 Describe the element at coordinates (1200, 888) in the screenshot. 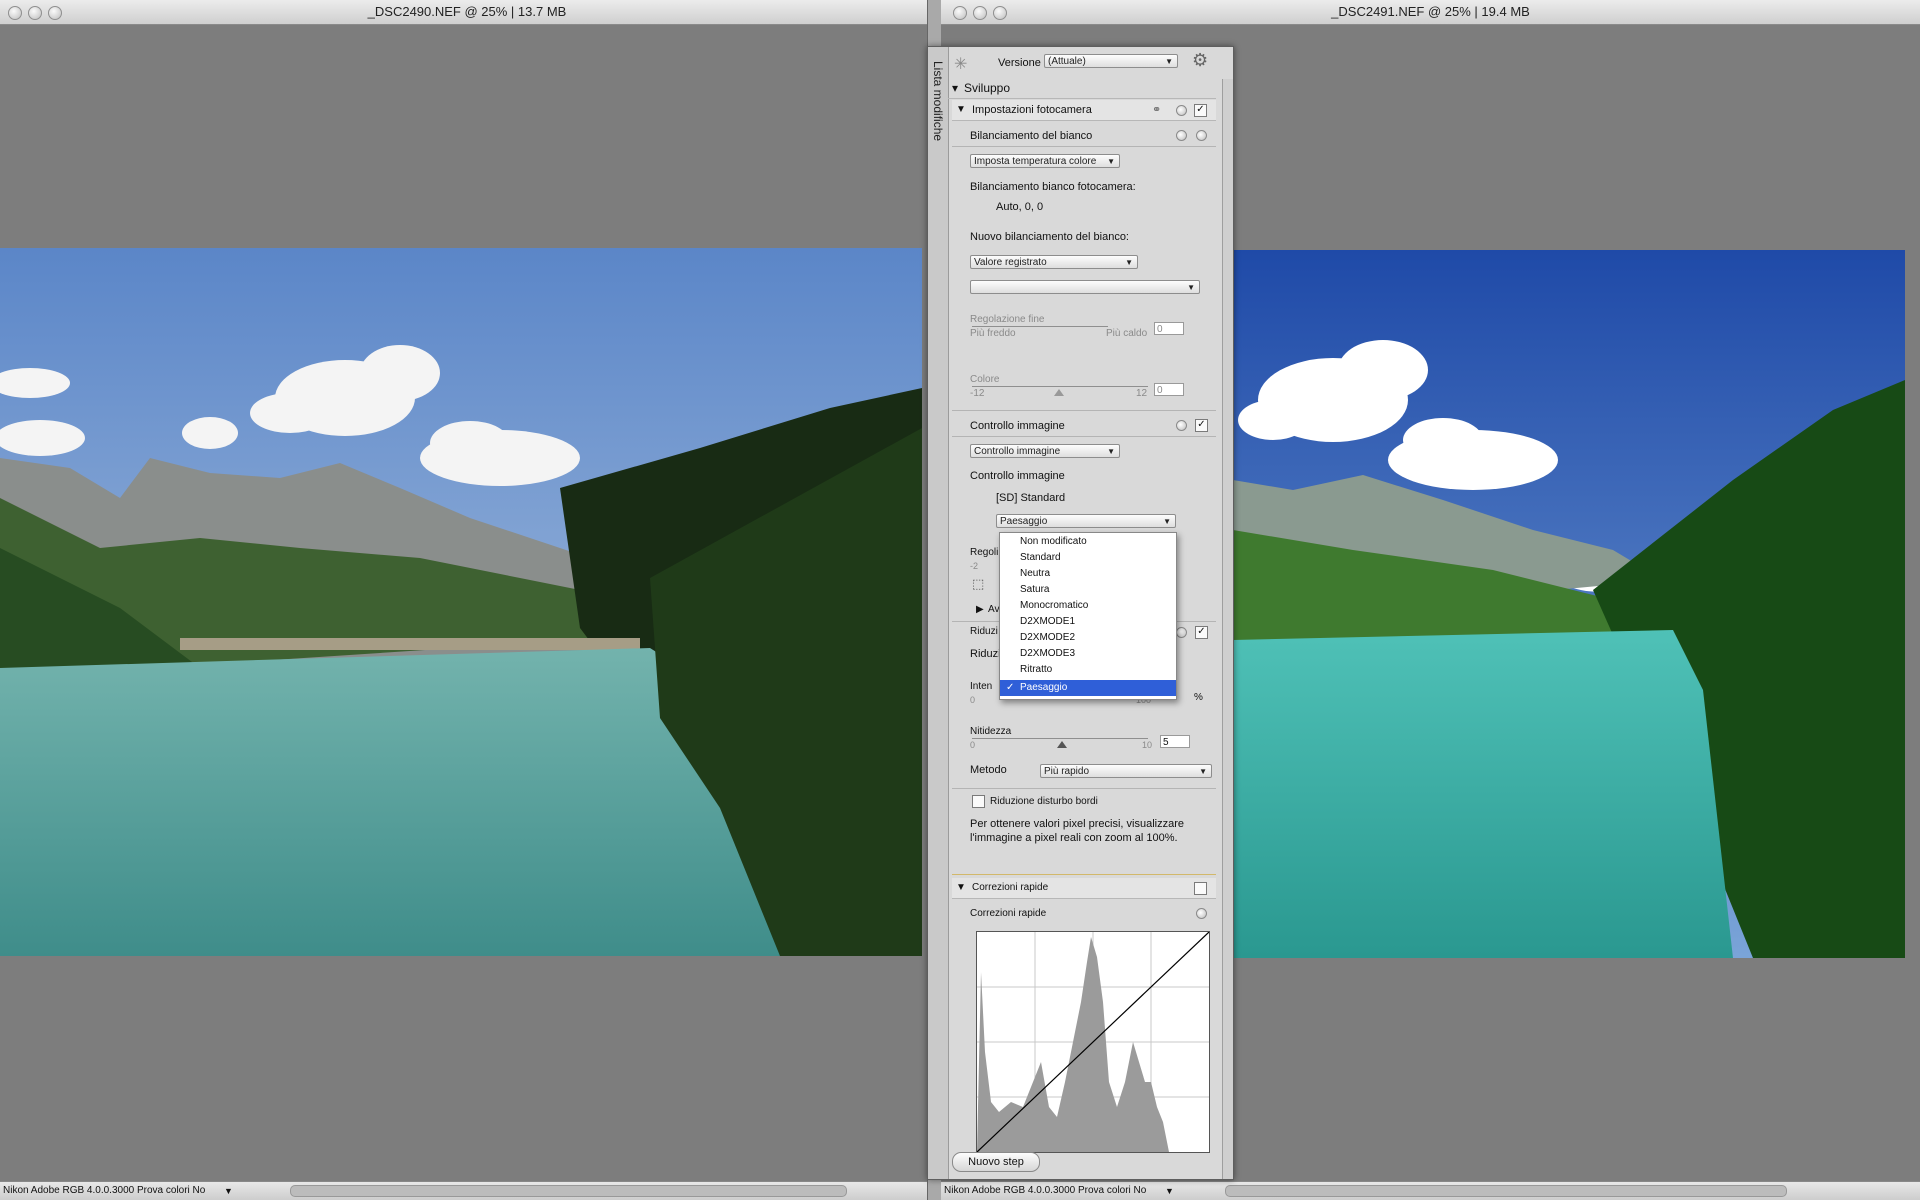

I see `quick-fix-checkbox` at that location.